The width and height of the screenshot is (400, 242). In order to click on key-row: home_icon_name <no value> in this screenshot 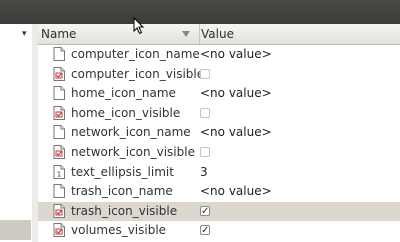, I will do `click(219, 93)`.